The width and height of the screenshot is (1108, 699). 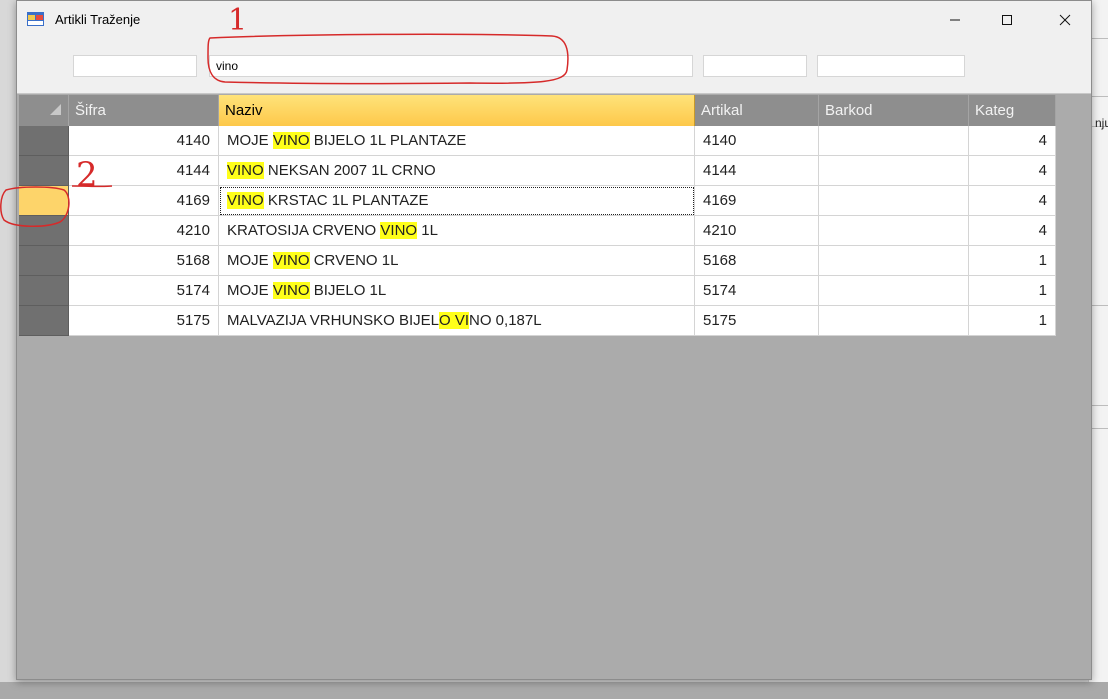 I want to click on naziv-filter-input, so click(x=451, y=66).